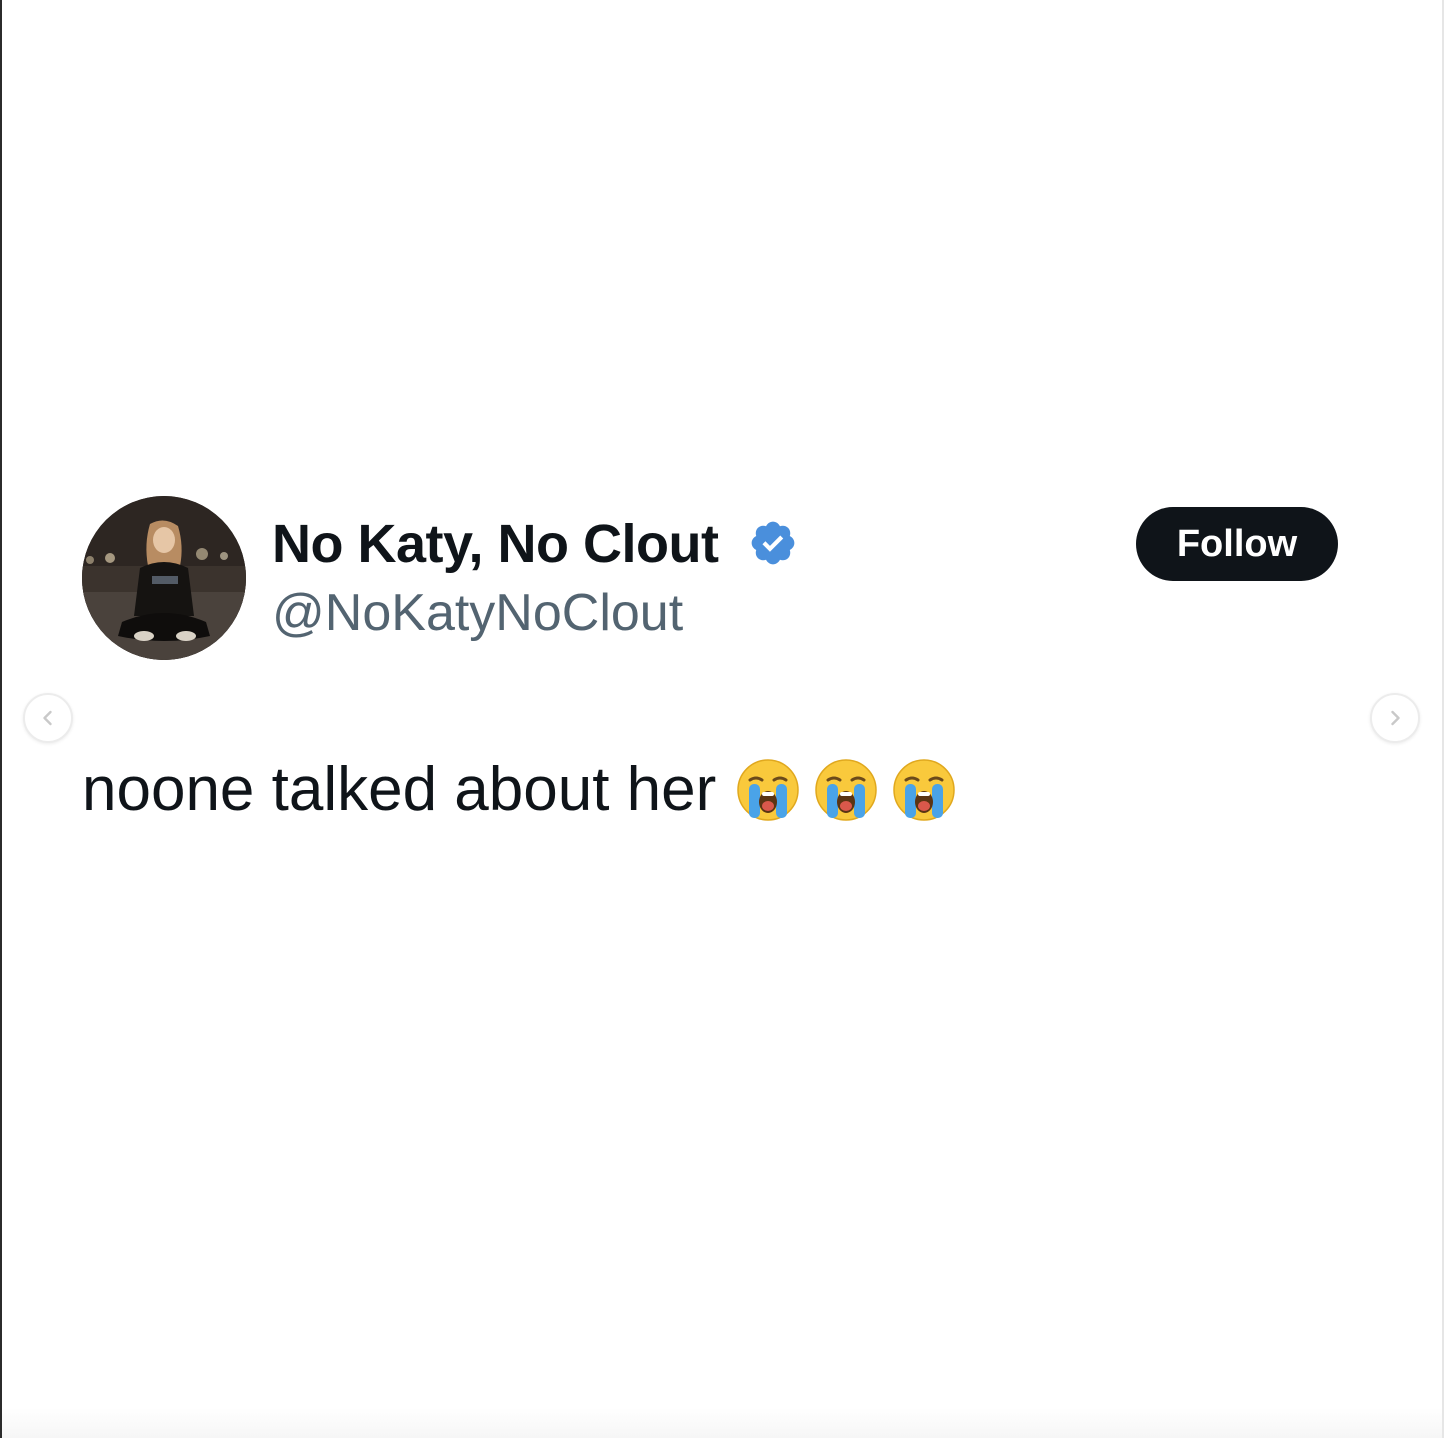 Image resolution: width=1444 pixels, height=1438 pixels. I want to click on avatar, so click(164, 578).